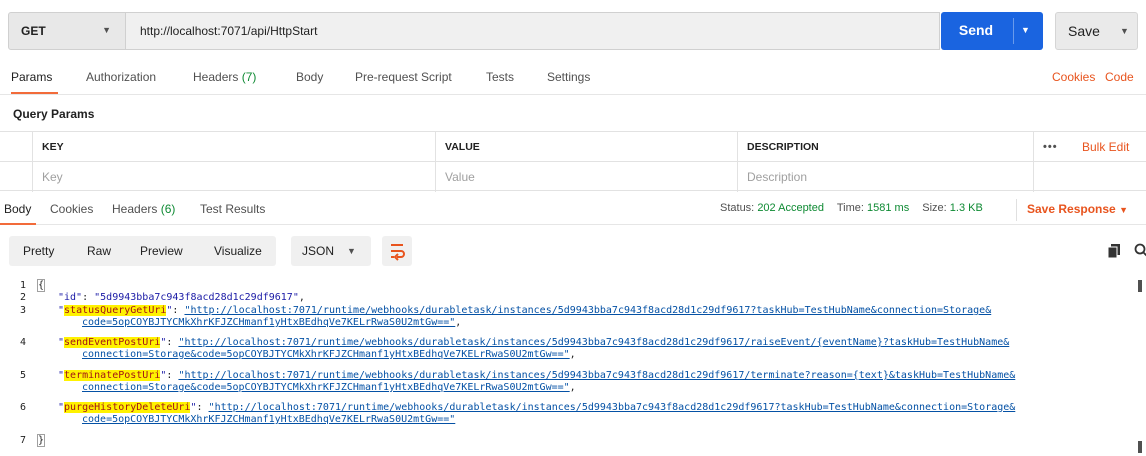 This screenshot has width=1146, height=456. I want to click on visualize-button: Visualize, so click(238, 251).